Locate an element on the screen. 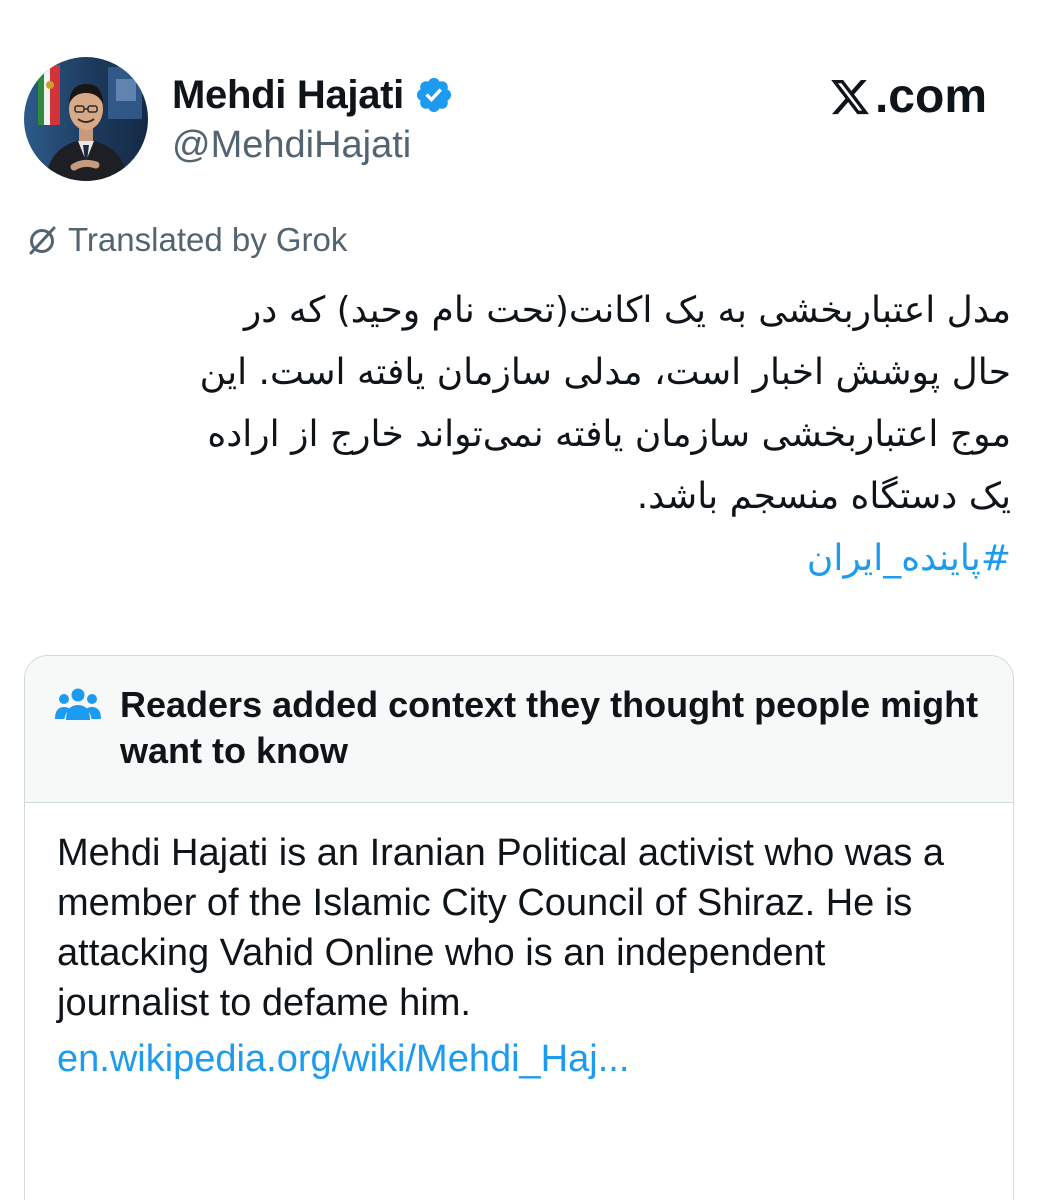 This screenshot has height=1200, width=1037. translate-icon is located at coordinates (42, 240).